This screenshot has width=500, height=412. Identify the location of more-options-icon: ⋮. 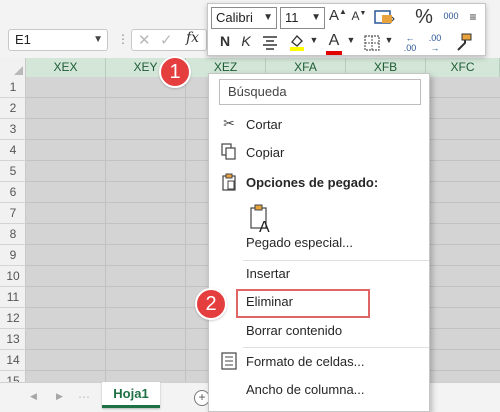
(123, 39).